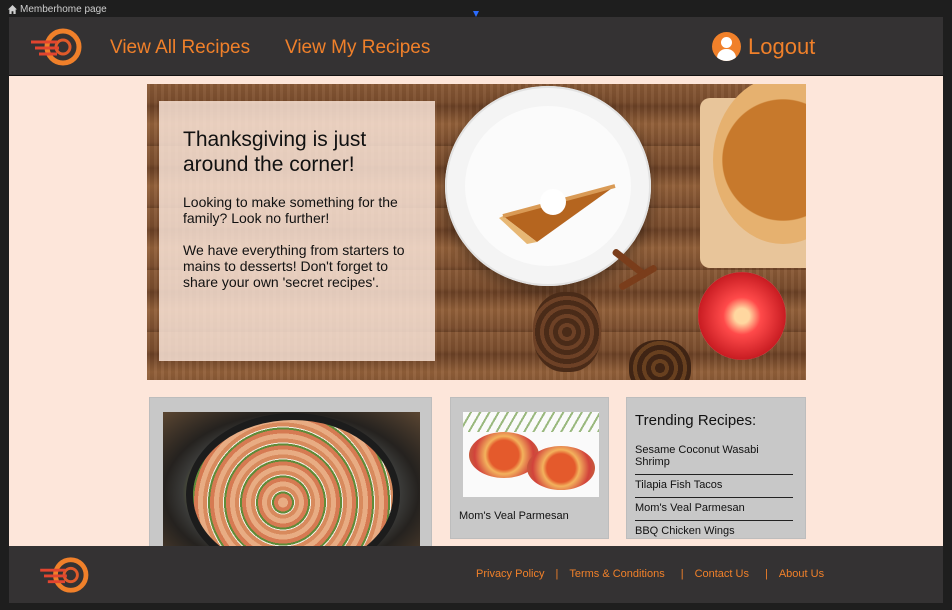 The height and width of the screenshot is (610, 952). Describe the element at coordinates (742, 316) in the screenshot. I see `candle-image` at that location.